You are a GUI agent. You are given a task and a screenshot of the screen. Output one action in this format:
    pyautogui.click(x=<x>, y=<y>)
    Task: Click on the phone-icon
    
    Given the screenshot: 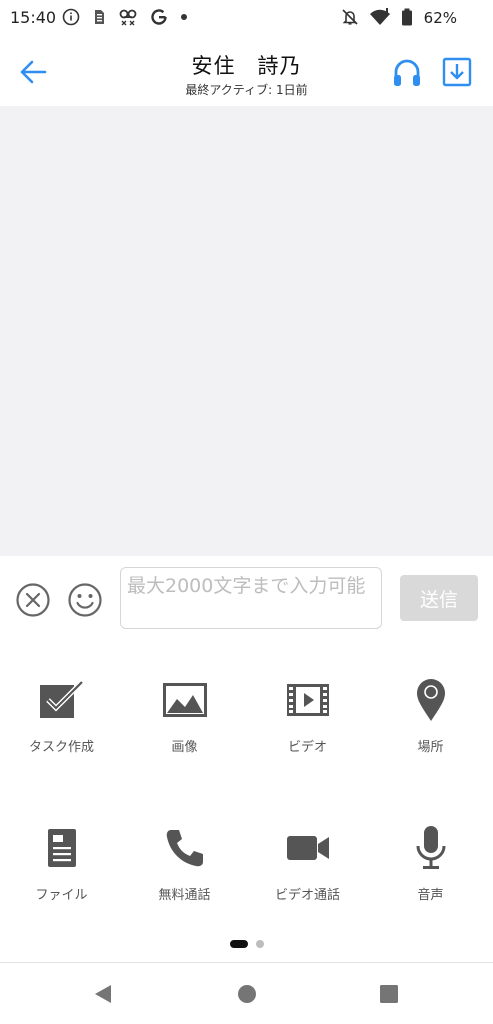 What is the action you would take?
    pyautogui.click(x=184, y=848)
    